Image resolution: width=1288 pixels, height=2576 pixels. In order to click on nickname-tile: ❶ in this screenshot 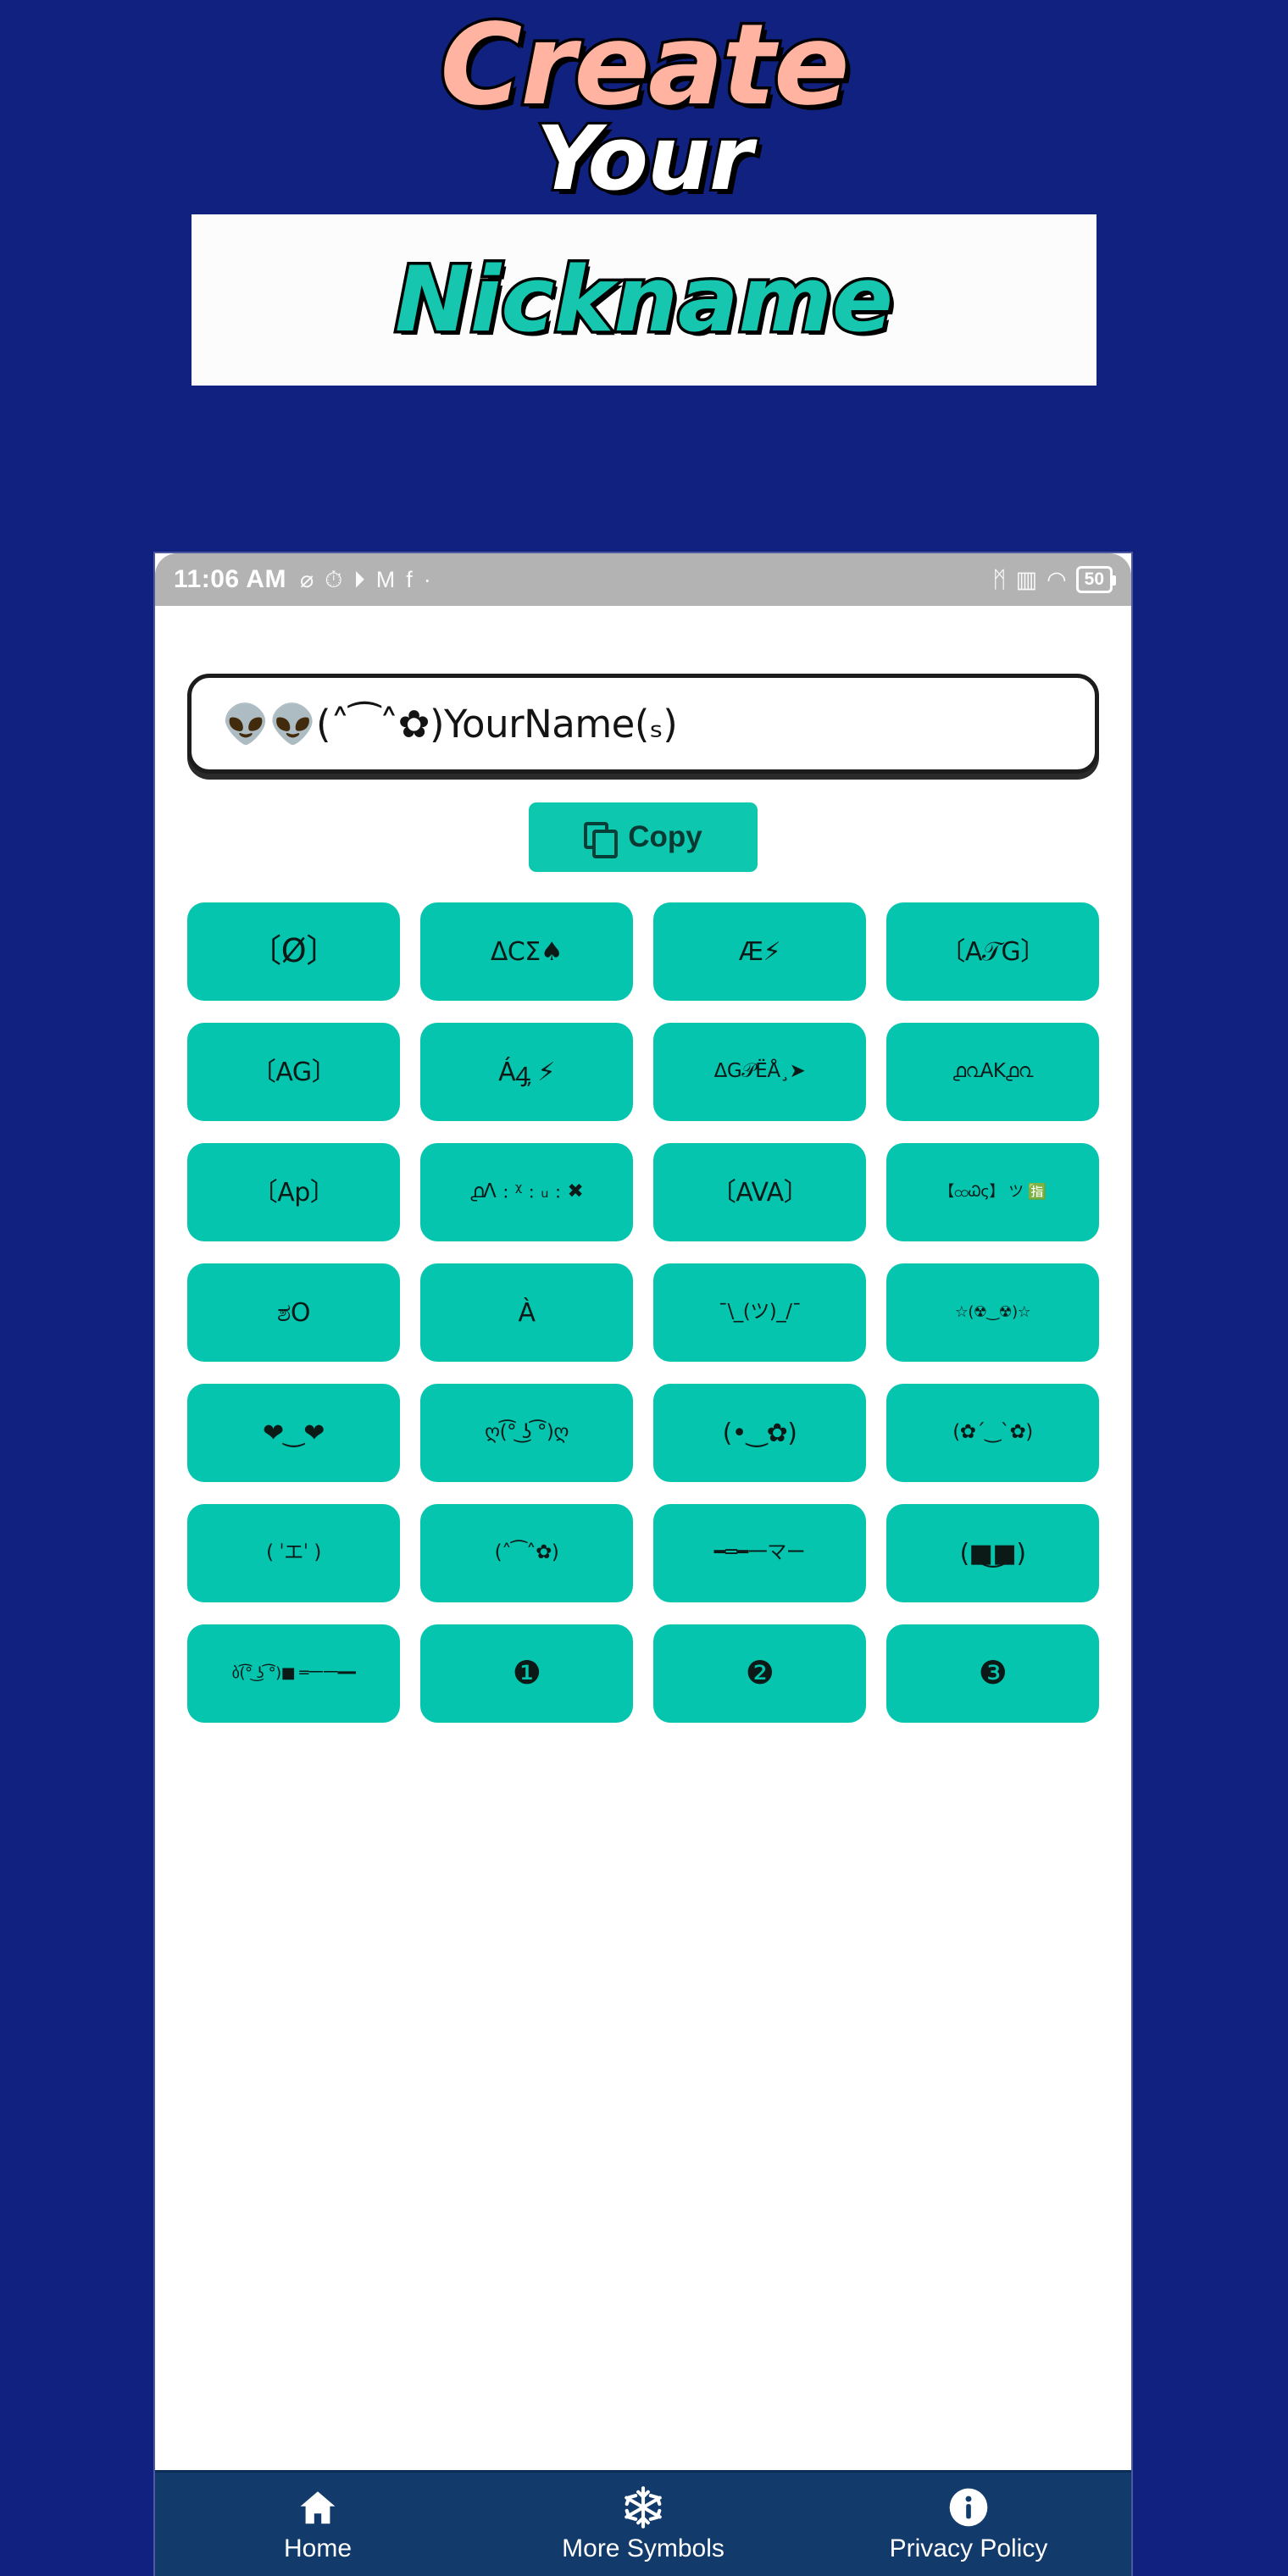, I will do `click(526, 1673)`.